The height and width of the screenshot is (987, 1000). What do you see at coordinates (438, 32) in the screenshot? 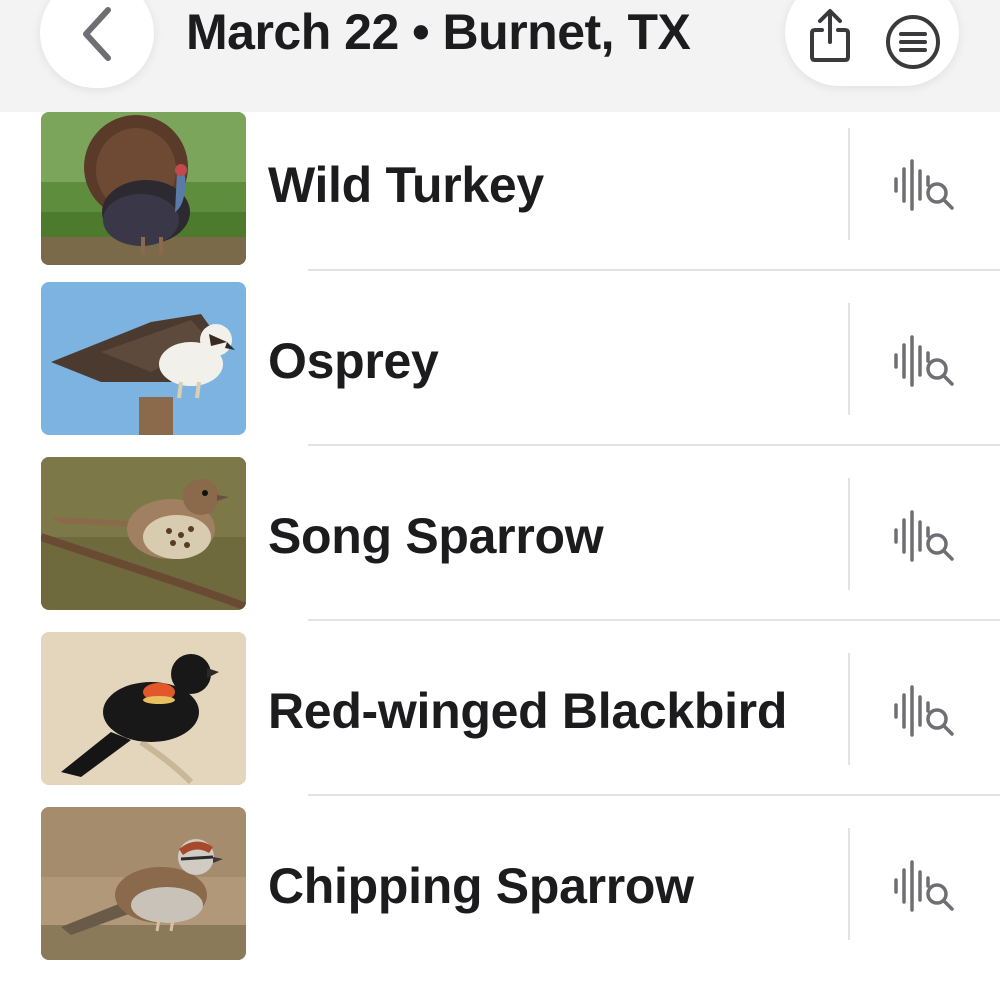
I see `page-title: March 22 • Burnet, TX` at bounding box center [438, 32].